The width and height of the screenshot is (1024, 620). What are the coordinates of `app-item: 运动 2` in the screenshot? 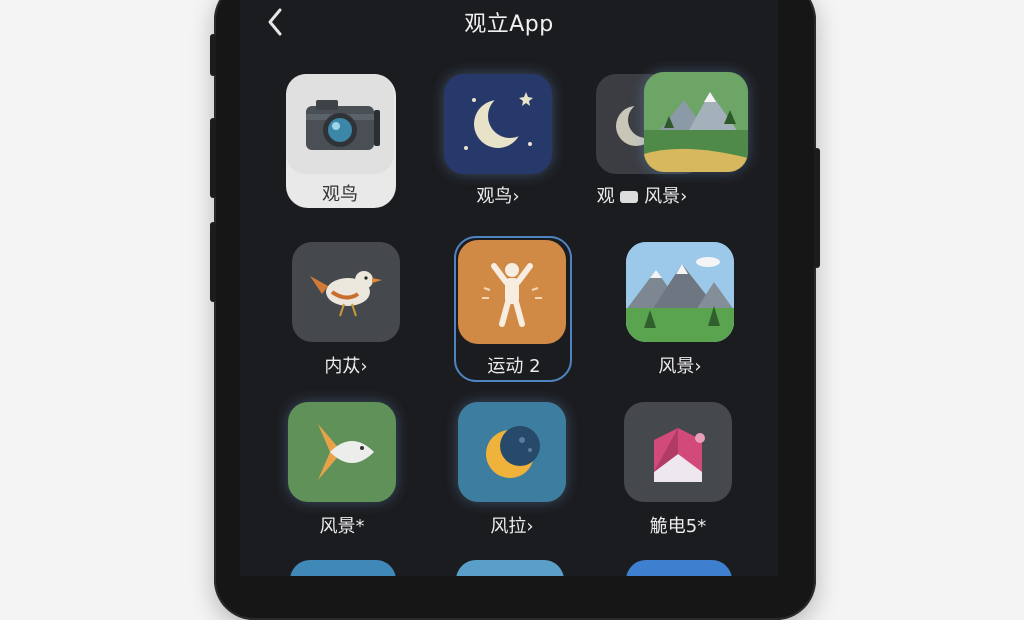 It's located at (514, 311).